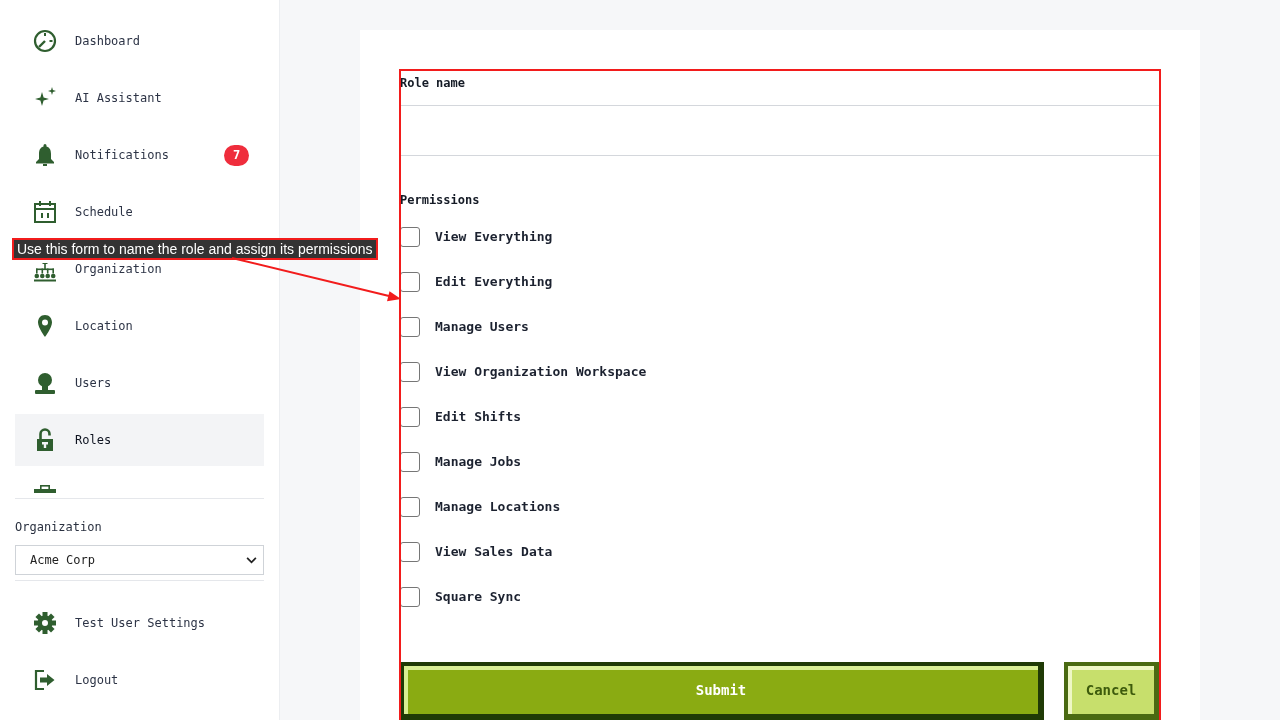 The width and height of the screenshot is (1280, 720). I want to click on permission-label: View Everything, so click(494, 237).